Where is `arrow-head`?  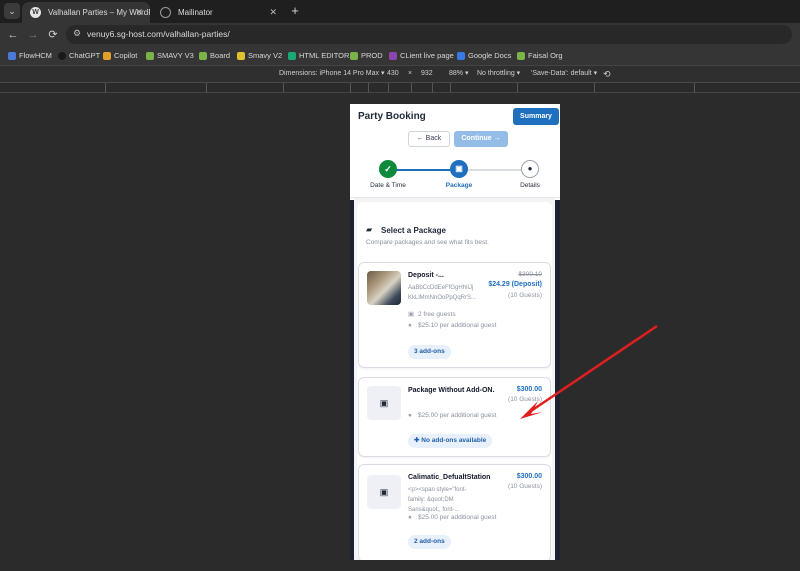
arrow-head is located at coordinates (531, 410).